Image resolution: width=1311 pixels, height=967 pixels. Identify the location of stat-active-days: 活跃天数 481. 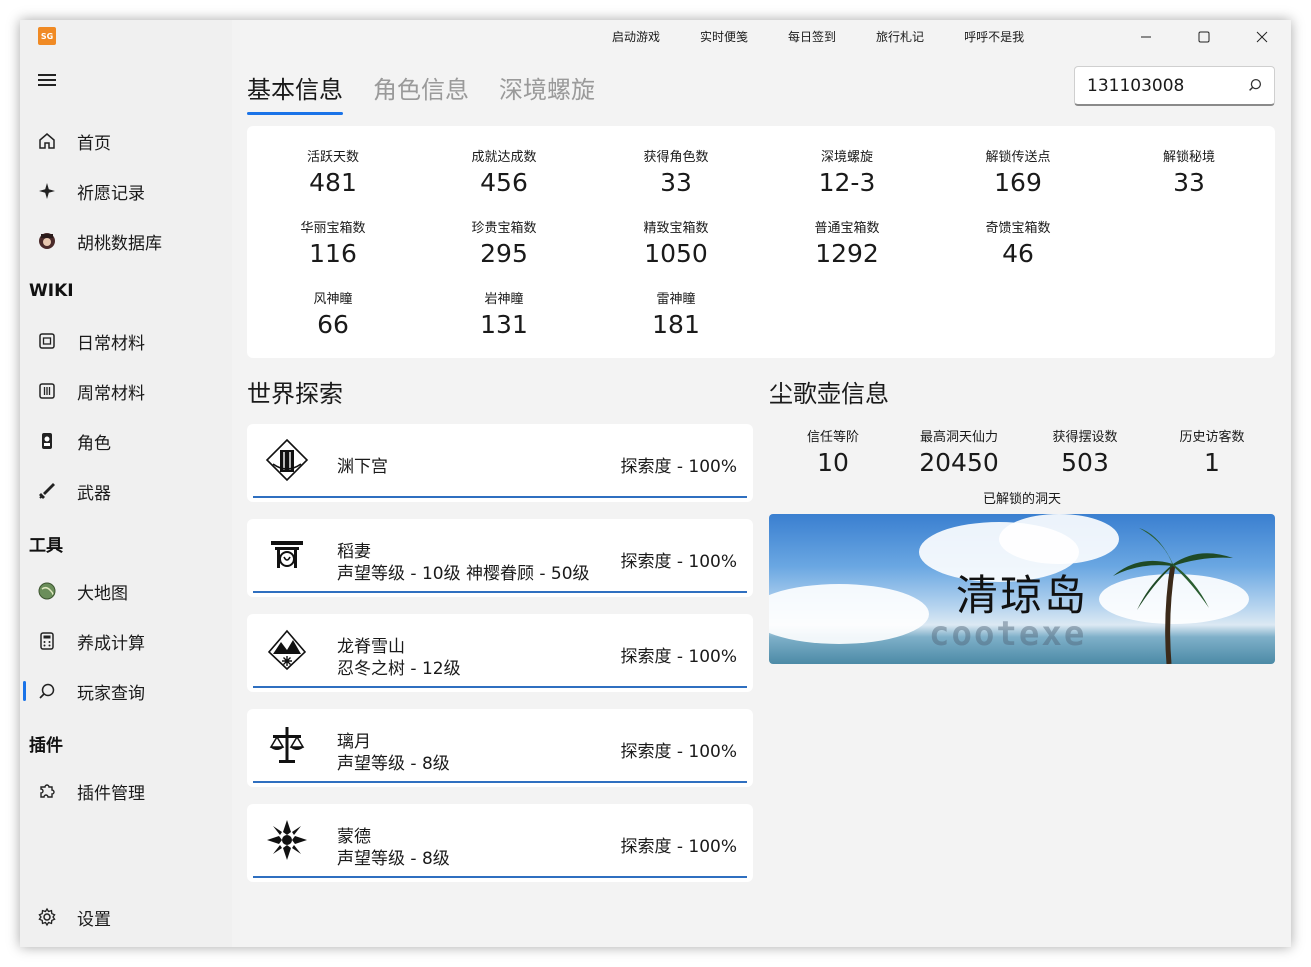
(333, 171).